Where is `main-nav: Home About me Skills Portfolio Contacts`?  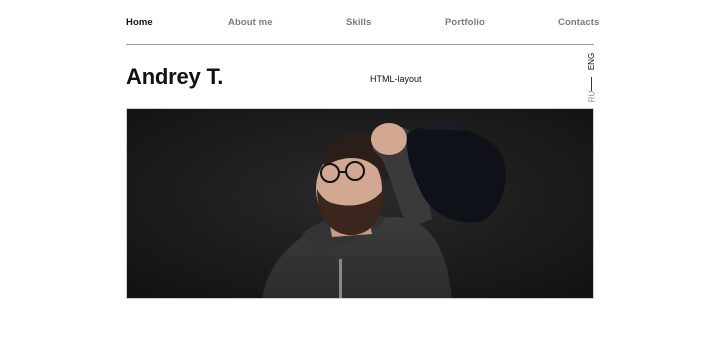
main-nav: Home About me Skills Portfolio Contacts is located at coordinates (362, 22).